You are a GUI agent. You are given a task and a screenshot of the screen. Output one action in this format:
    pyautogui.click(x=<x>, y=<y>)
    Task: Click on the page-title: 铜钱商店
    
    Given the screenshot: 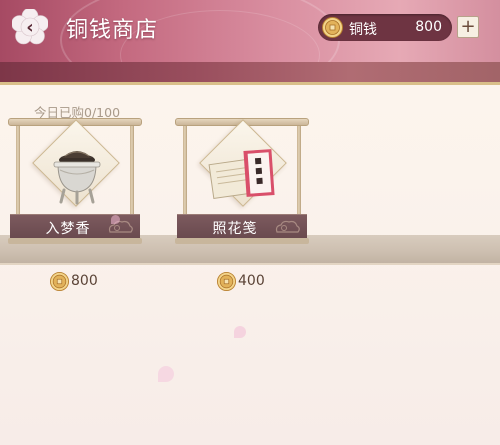 What is the action you would take?
    pyautogui.click(x=112, y=30)
    